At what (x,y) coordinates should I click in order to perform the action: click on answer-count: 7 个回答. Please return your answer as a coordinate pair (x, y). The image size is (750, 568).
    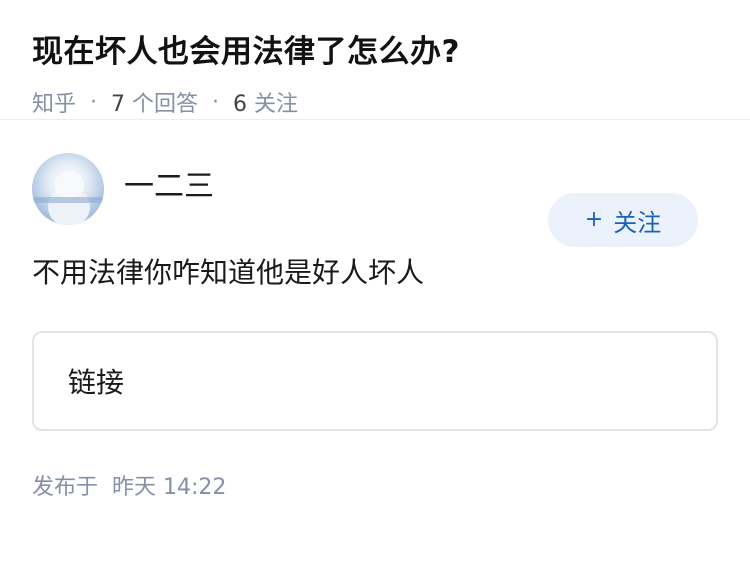
    Looking at the image, I should click on (154, 102).